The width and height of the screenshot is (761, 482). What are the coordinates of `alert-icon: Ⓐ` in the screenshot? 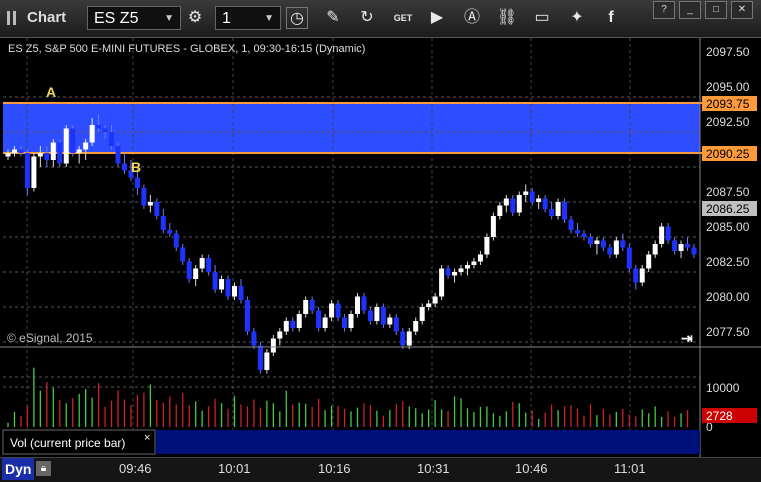 It's located at (472, 18).